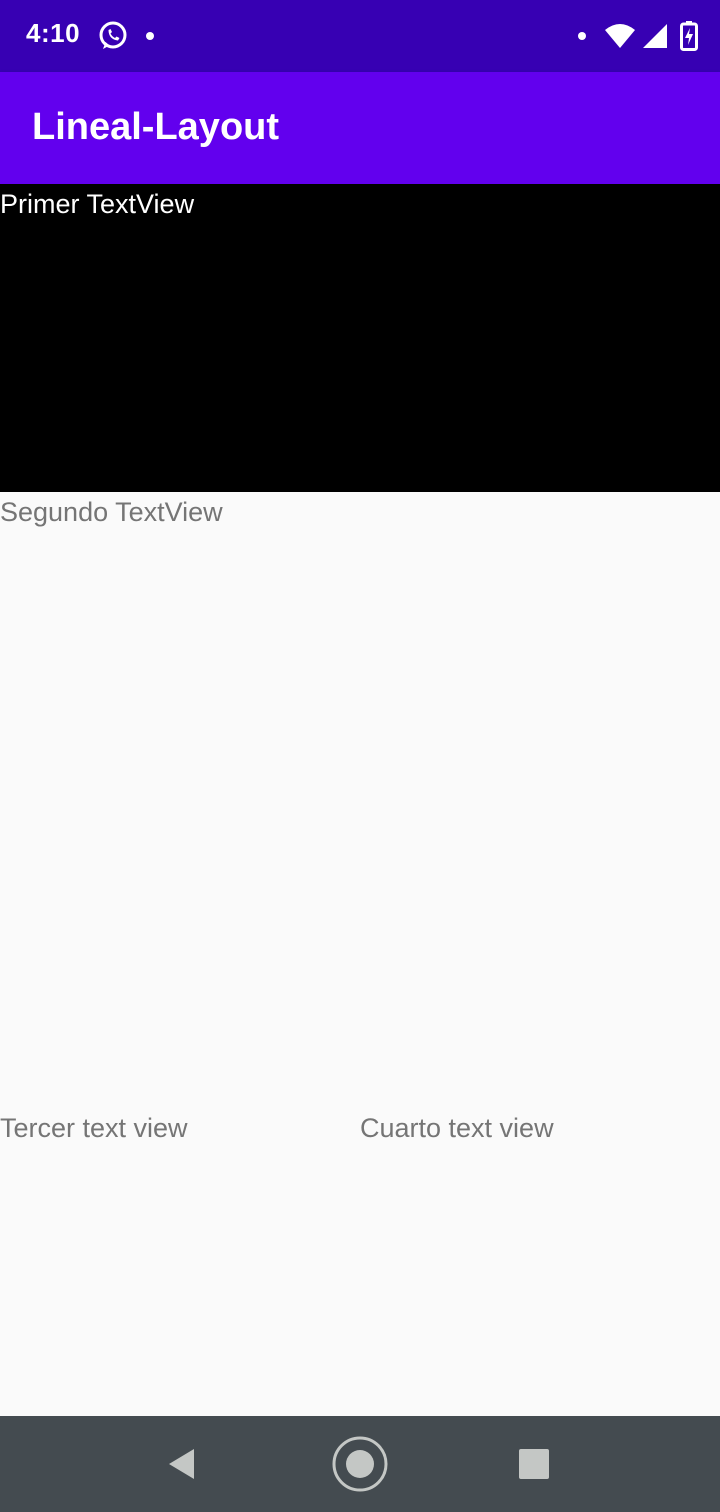 The image size is (720, 1512). What do you see at coordinates (655, 36) in the screenshot?
I see `cell-signal-icon` at bounding box center [655, 36].